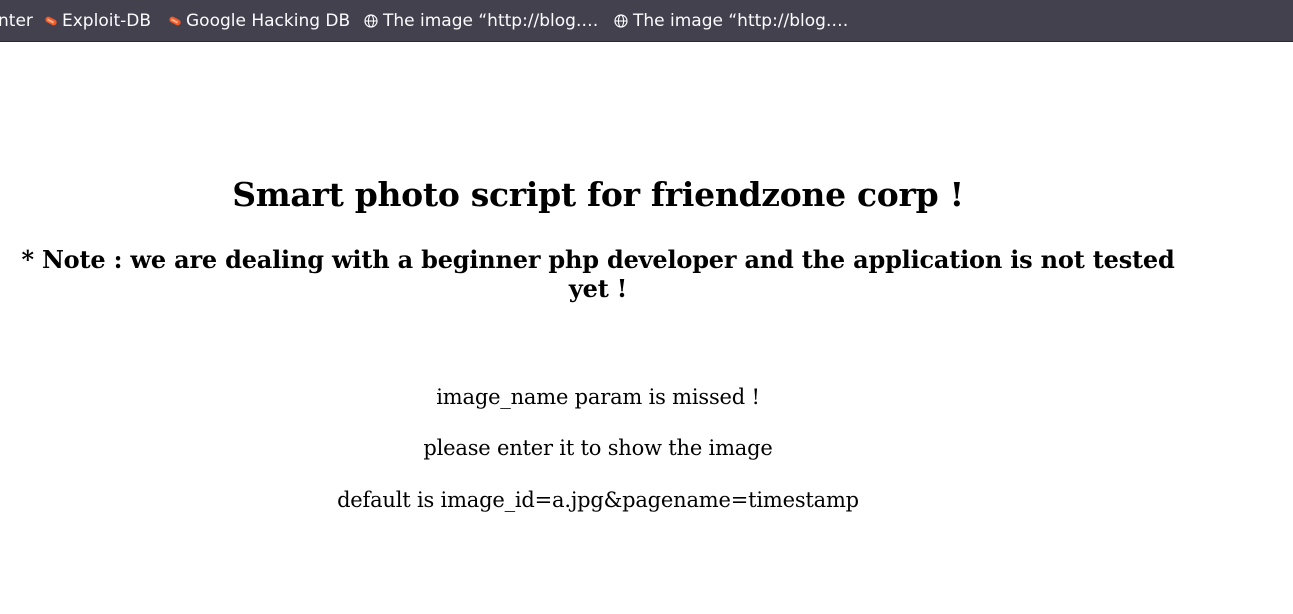 The width and height of the screenshot is (1293, 614). I want to click on page-title: Smart photo script for friendzone corp !, so click(598, 194).